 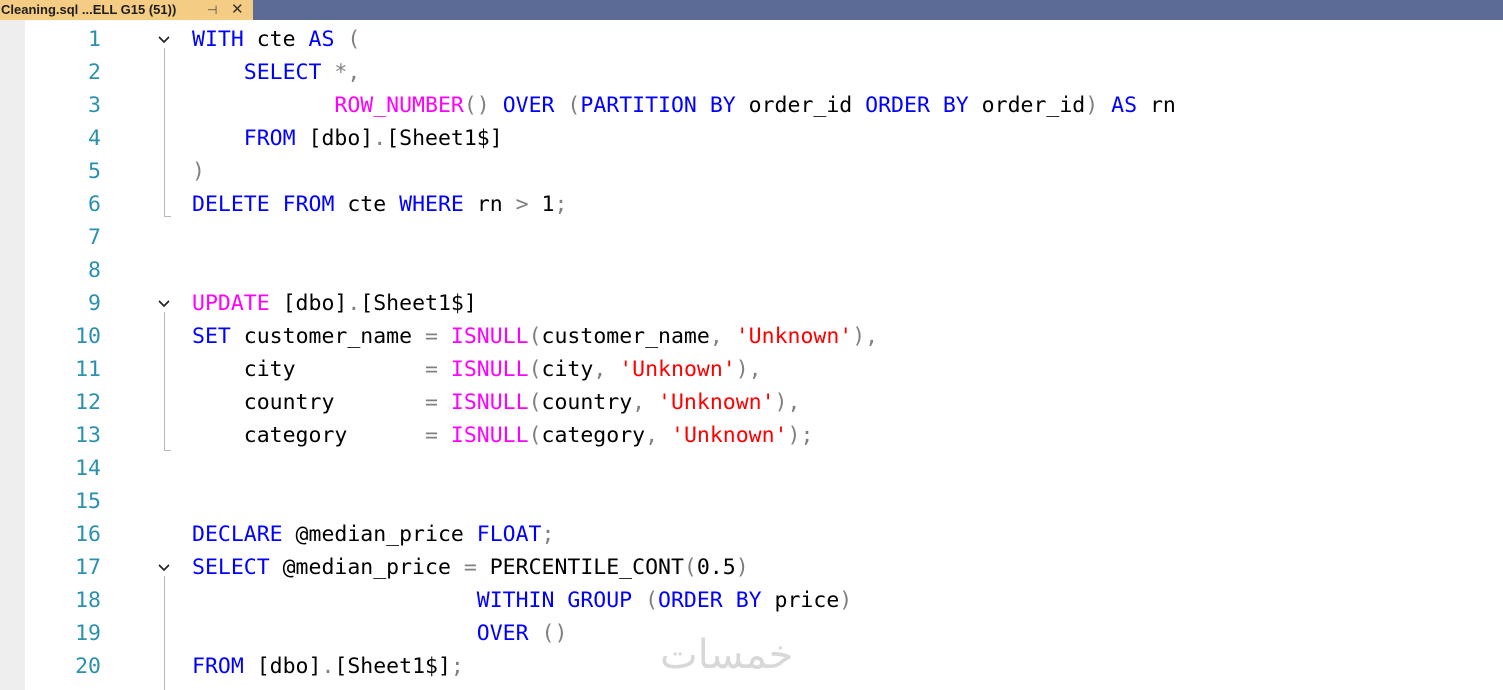 What do you see at coordinates (347, 138) in the screenshot?
I see `code-text: FROM [dbo].[Sheet1$]` at bounding box center [347, 138].